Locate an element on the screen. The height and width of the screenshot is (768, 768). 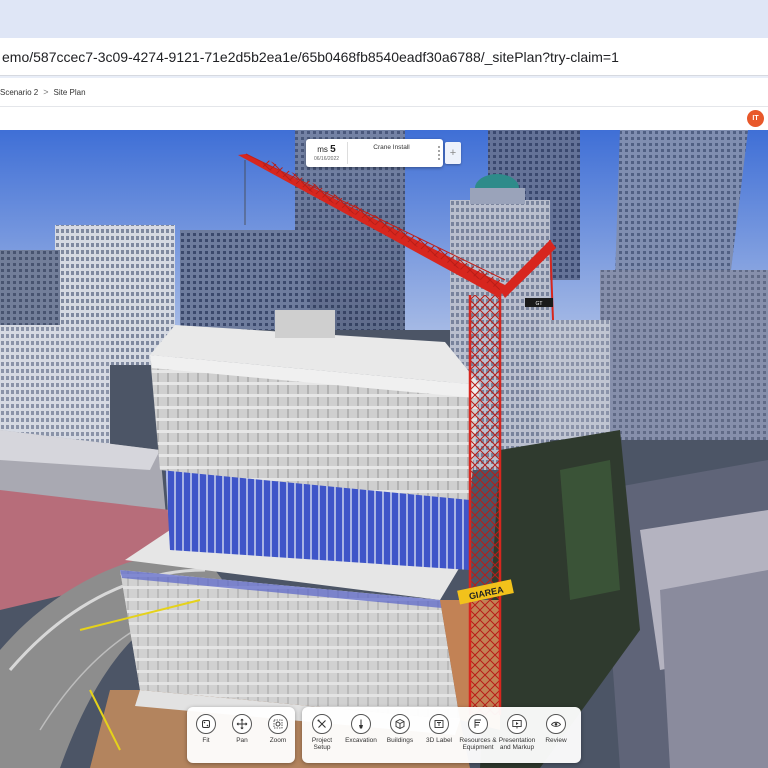
pan-button: Pan is located at coordinates (242, 729).